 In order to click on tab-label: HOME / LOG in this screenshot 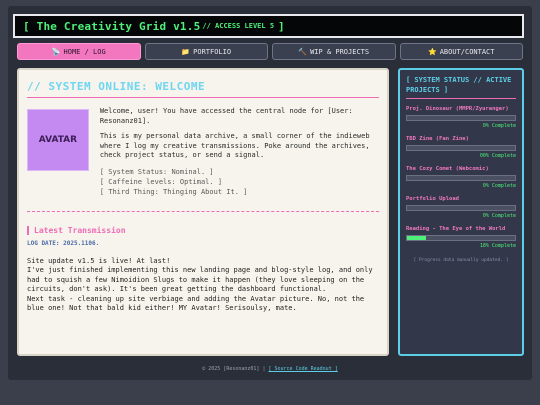, I will do `click(84, 51)`.